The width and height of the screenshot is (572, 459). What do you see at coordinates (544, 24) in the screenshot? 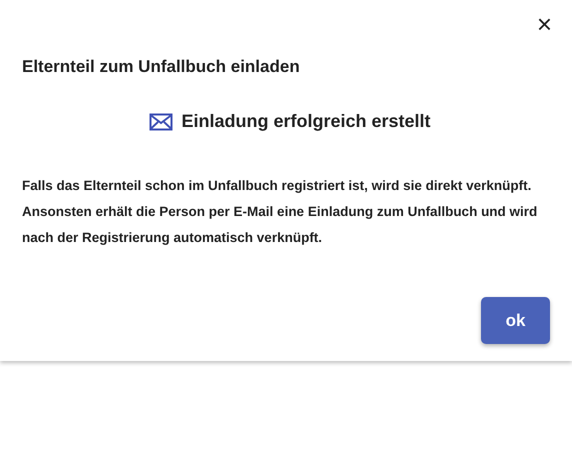
I see `close-button: ×` at bounding box center [544, 24].